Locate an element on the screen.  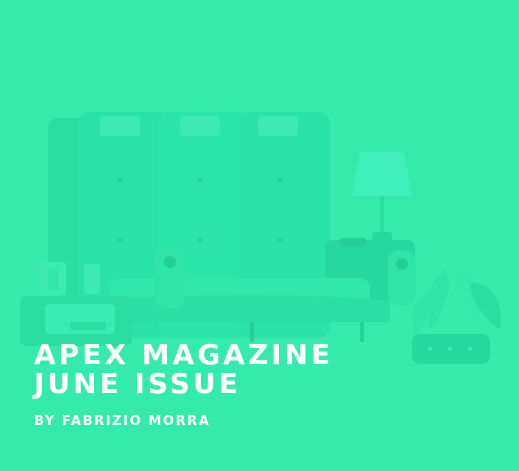
author-byline: BY FABRIZIO MORRA is located at coordinates (122, 421).